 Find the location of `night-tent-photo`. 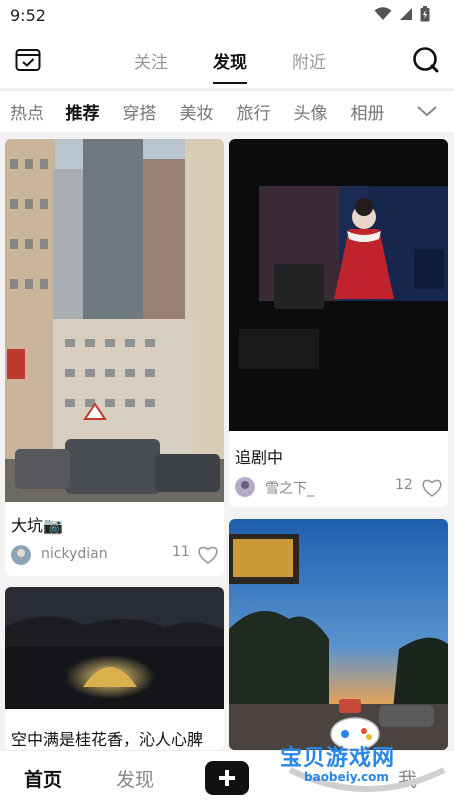

night-tent-photo is located at coordinates (114, 648).